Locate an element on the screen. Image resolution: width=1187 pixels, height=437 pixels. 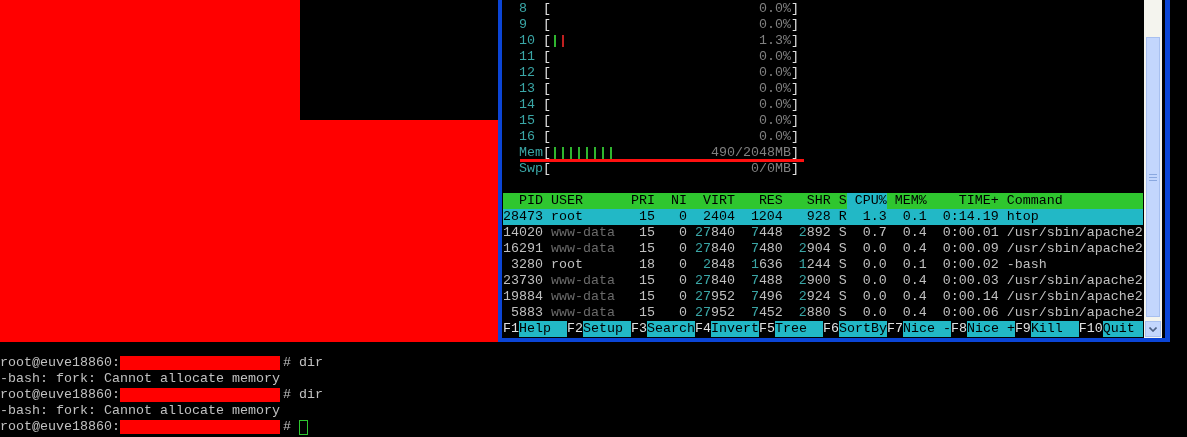
function-key-button: Search is located at coordinates (670, 329).